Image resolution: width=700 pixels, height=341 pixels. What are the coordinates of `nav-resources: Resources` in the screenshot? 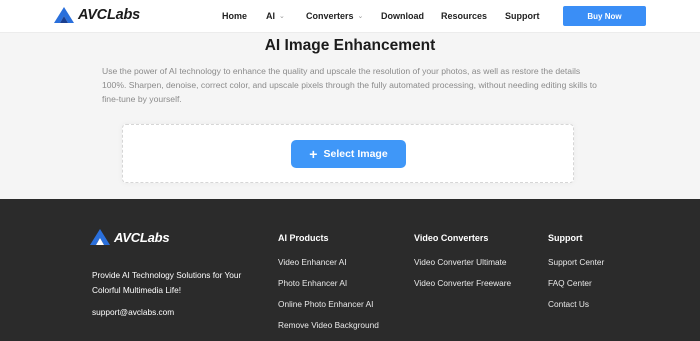 It's located at (464, 16).